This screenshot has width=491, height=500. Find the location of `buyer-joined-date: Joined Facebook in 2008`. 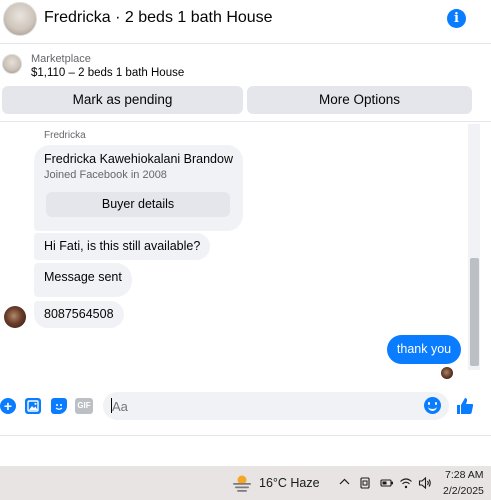

buyer-joined-date: Joined Facebook in 2008 is located at coordinates (105, 175).